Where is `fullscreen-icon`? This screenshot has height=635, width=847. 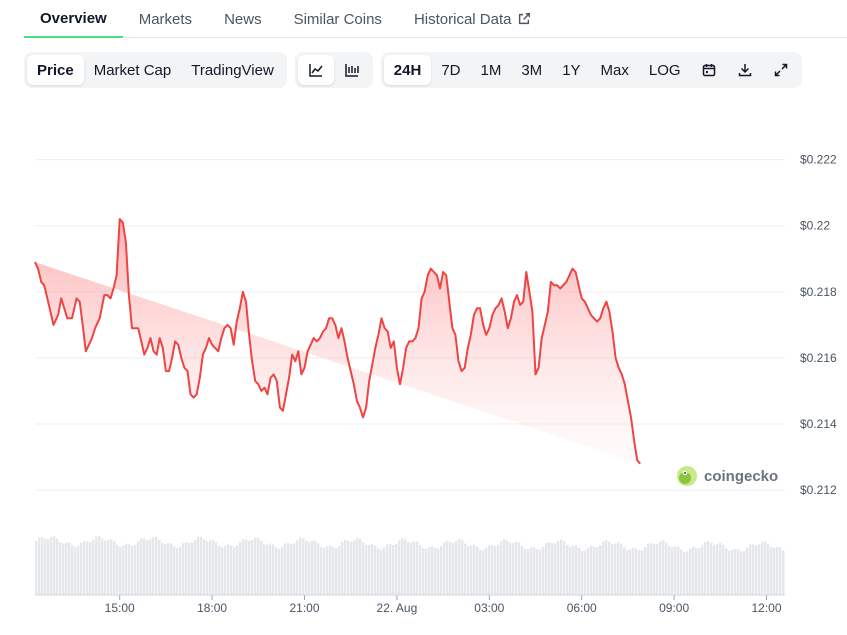
fullscreen-icon is located at coordinates (780, 70).